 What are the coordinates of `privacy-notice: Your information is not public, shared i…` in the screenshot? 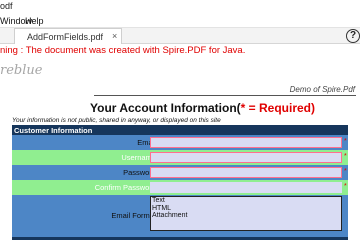 It's located at (116, 120).